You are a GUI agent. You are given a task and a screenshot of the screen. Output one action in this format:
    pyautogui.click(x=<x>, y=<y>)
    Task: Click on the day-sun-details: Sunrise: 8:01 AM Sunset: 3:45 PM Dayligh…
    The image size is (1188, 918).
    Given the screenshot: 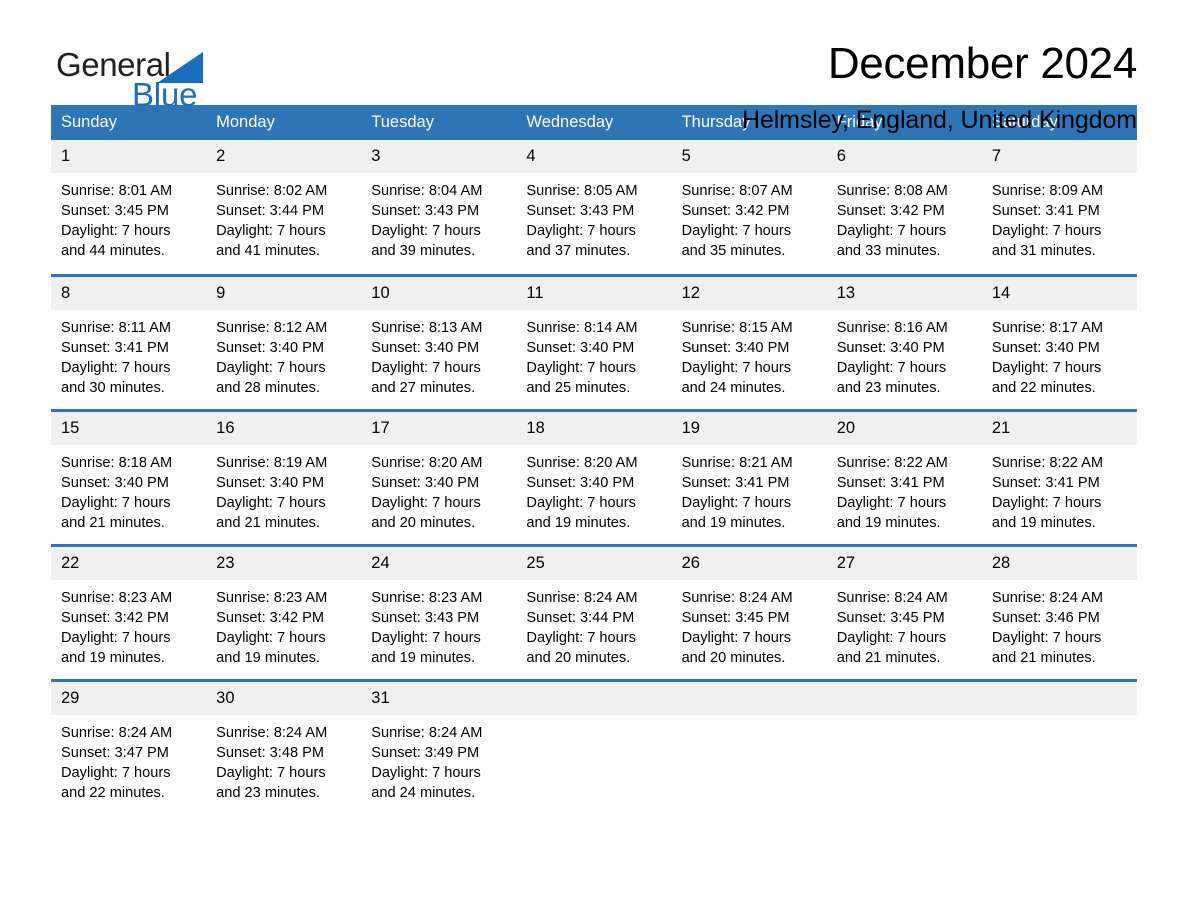 What is the action you would take?
    pyautogui.click(x=117, y=221)
    